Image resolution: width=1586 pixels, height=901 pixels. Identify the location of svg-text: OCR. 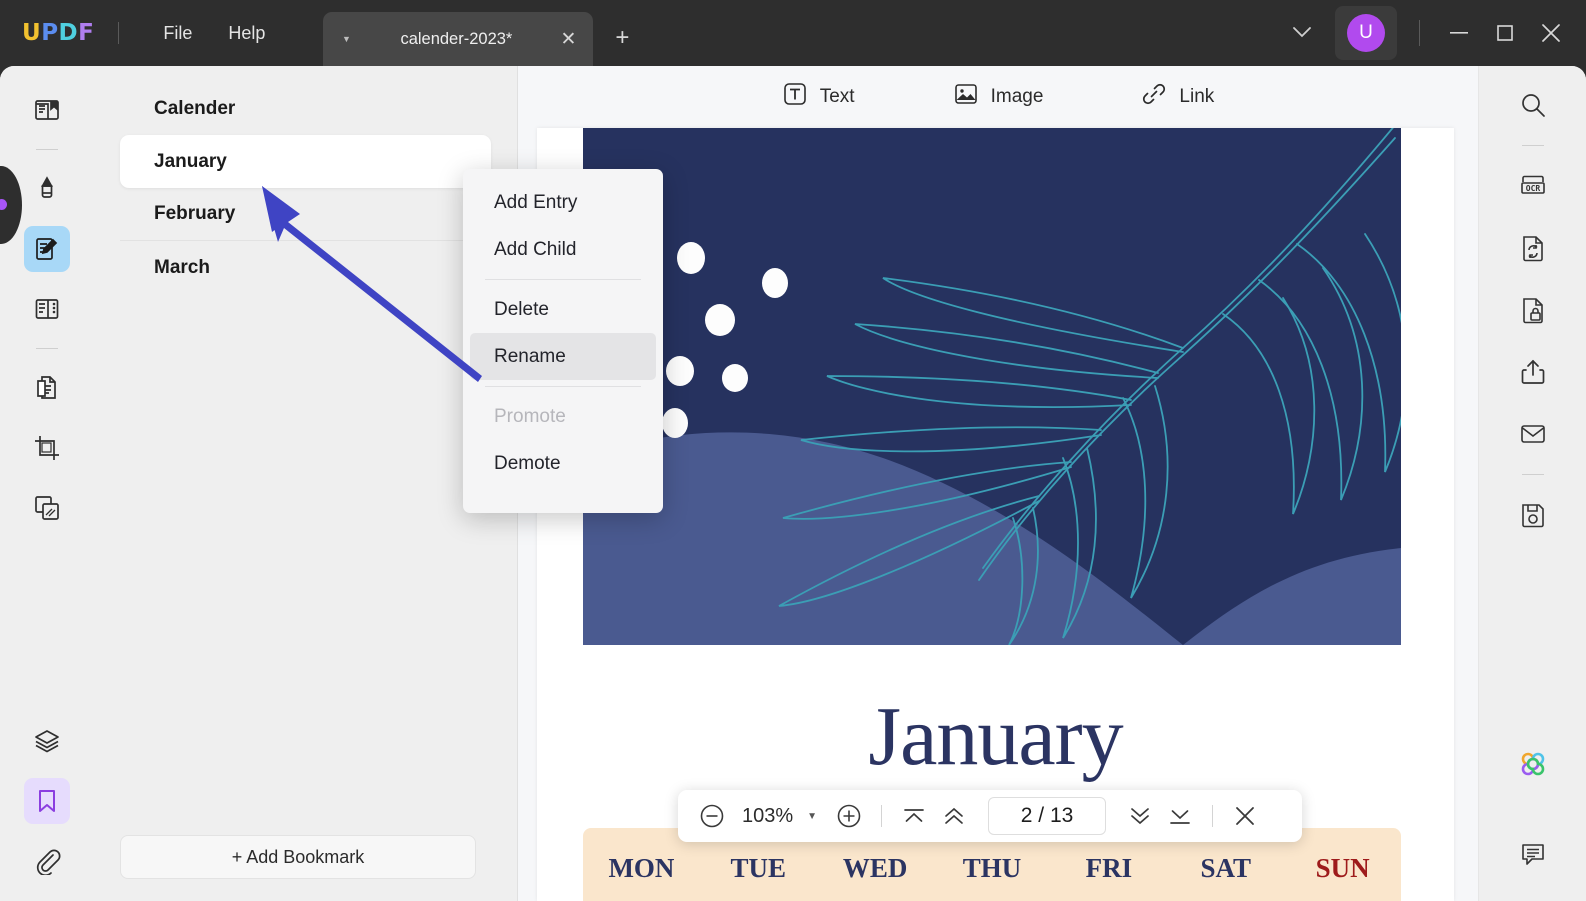
(1532, 188).